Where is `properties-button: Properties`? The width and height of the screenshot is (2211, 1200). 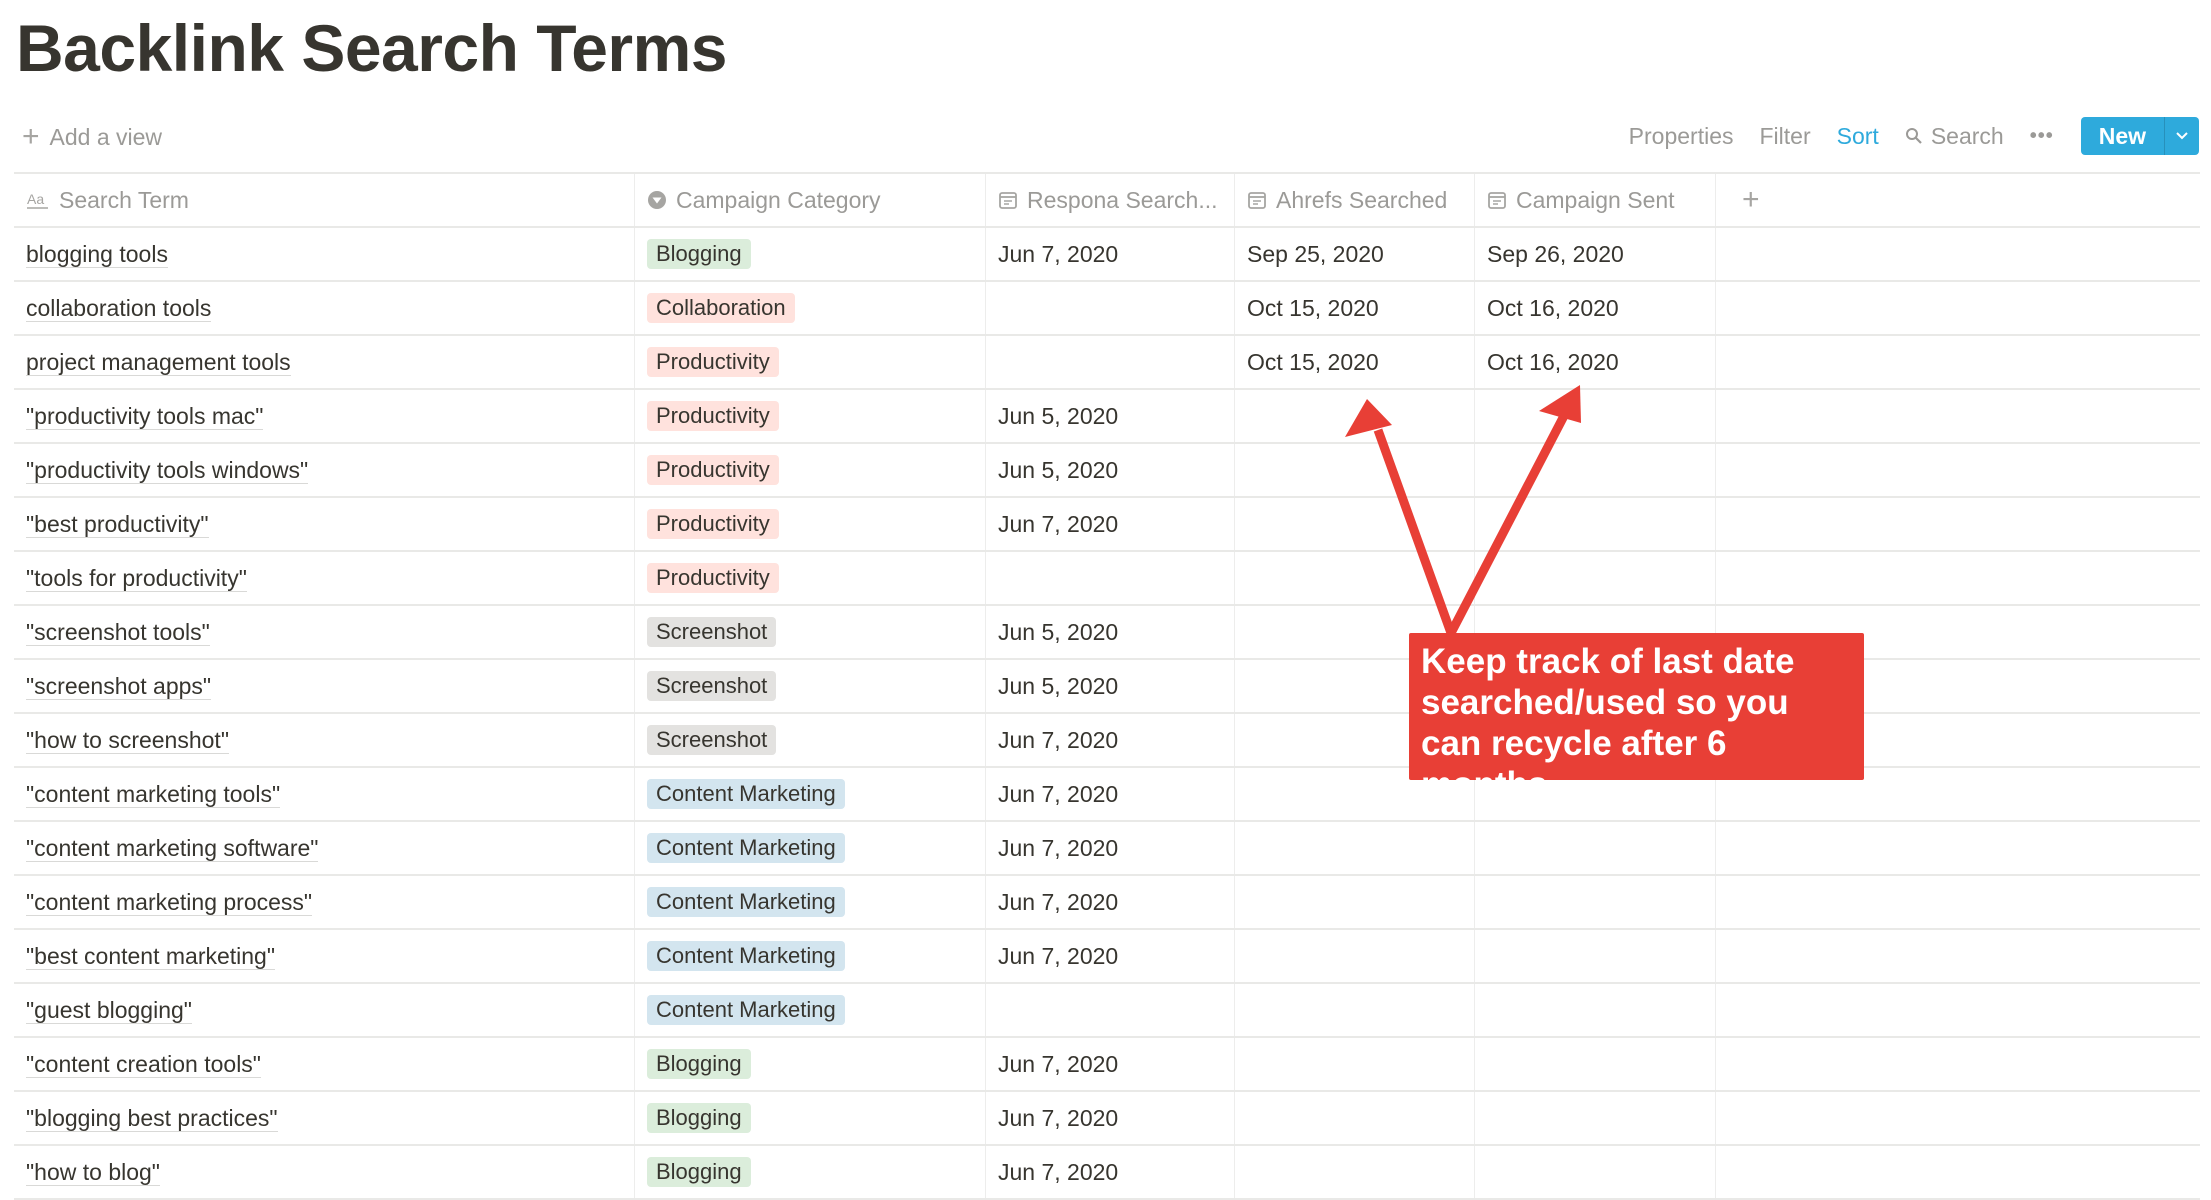 properties-button: Properties is located at coordinates (1681, 136).